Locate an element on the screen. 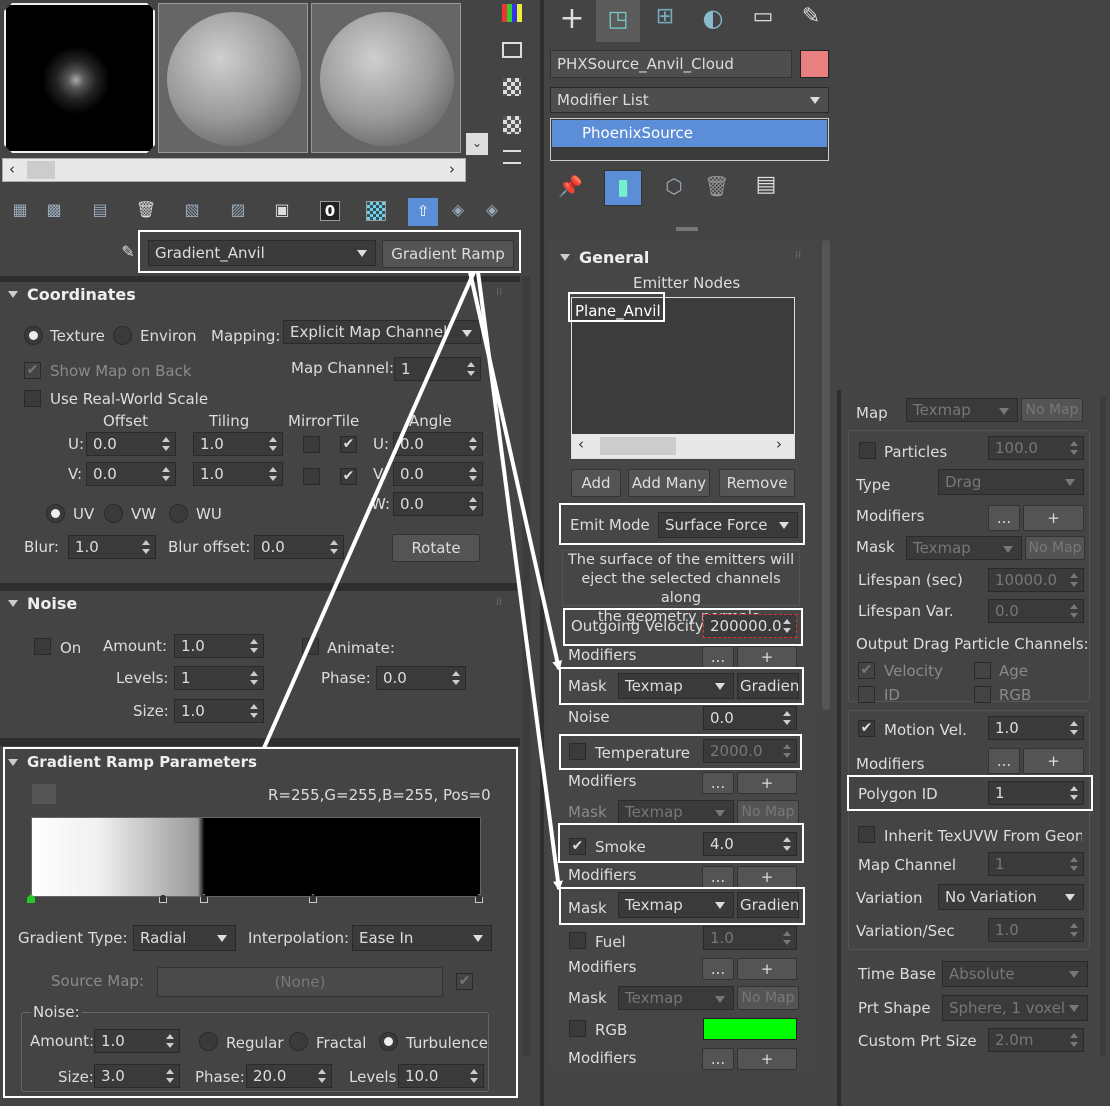 The width and height of the screenshot is (1110, 1106). arrow-to-velocity-mask is located at coordinates (515, 471).